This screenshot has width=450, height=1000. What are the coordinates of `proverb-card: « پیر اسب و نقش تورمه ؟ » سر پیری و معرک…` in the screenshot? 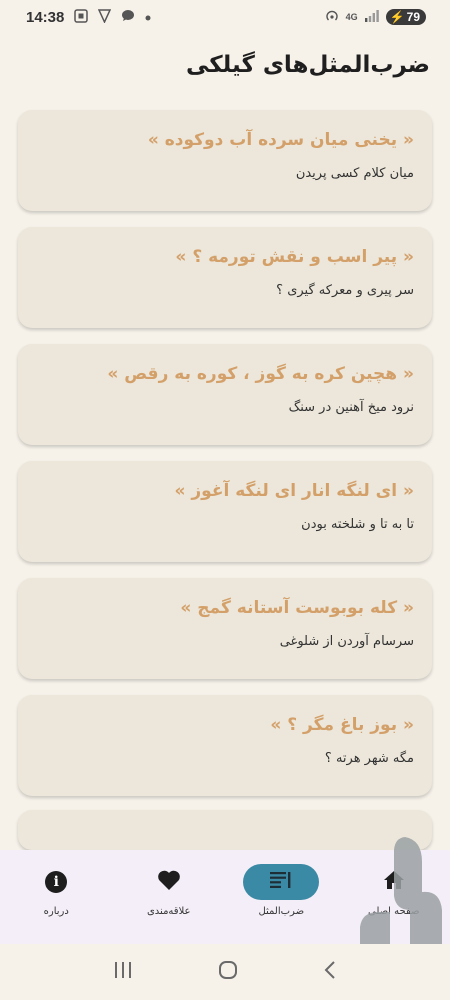 It's located at (225, 277).